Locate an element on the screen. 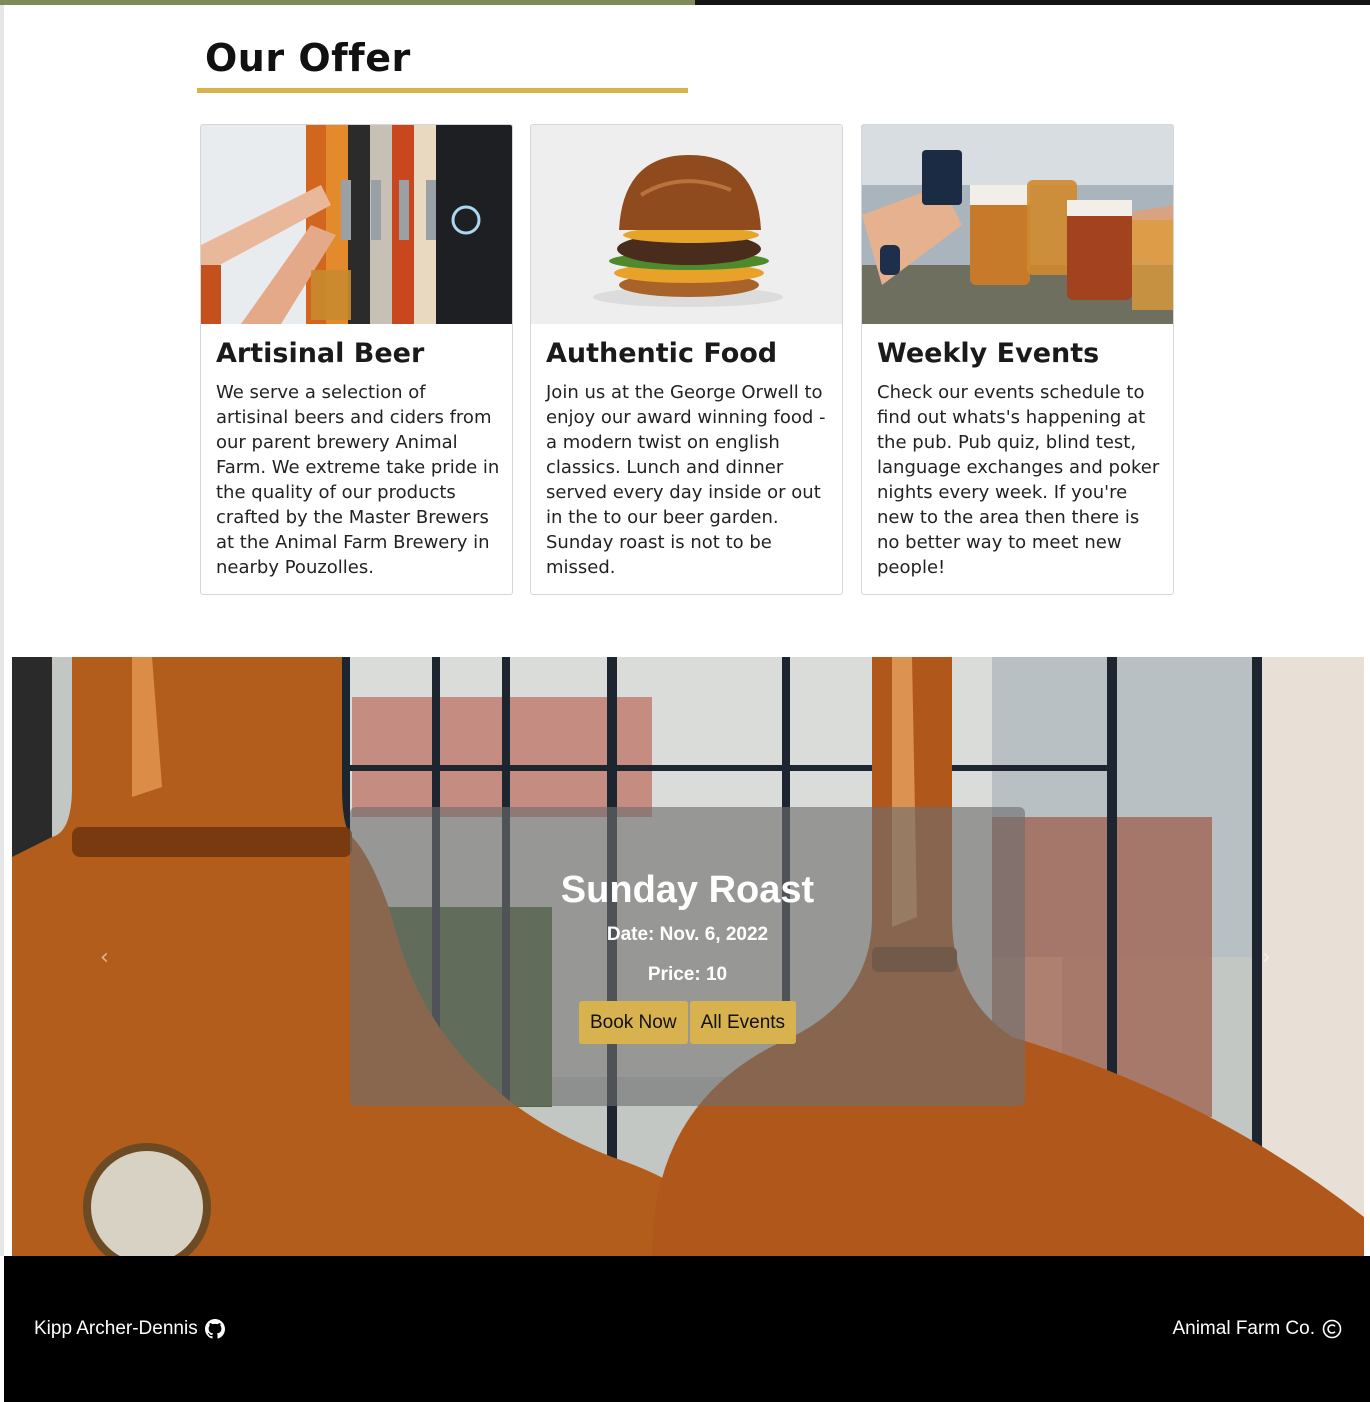 Image resolution: width=1370 pixels, height=1402 pixels. company-name: Animal Farm Co. is located at coordinates (1243, 1328).